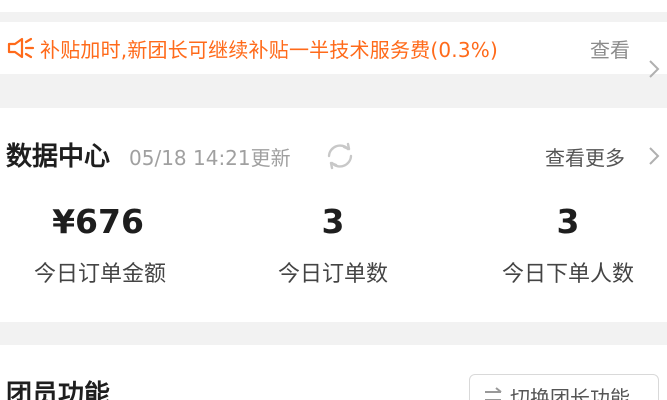 Image resolution: width=667 pixels, height=400 pixels. I want to click on notice-bar: 补贴加时,新团长可继续补贴一半技术服务费(0.3%) 查看, so click(333, 50).